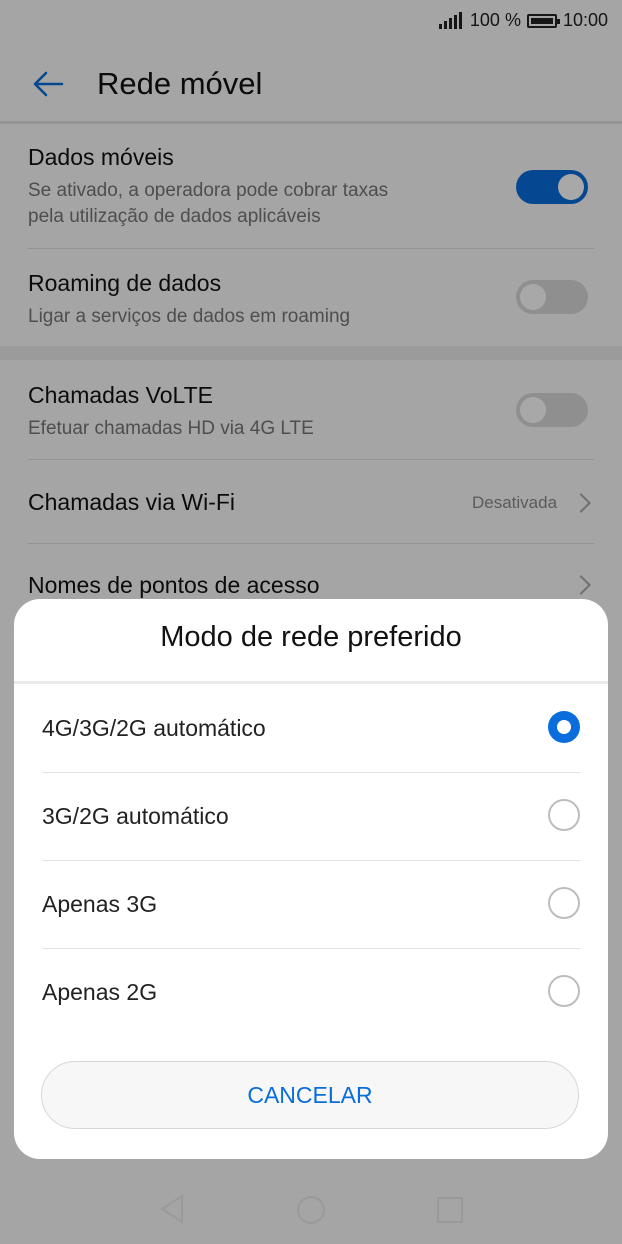 This screenshot has width=622, height=1244. What do you see at coordinates (100, 904) in the screenshot?
I see `option-label: Apenas 3G` at bounding box center [100, 904].